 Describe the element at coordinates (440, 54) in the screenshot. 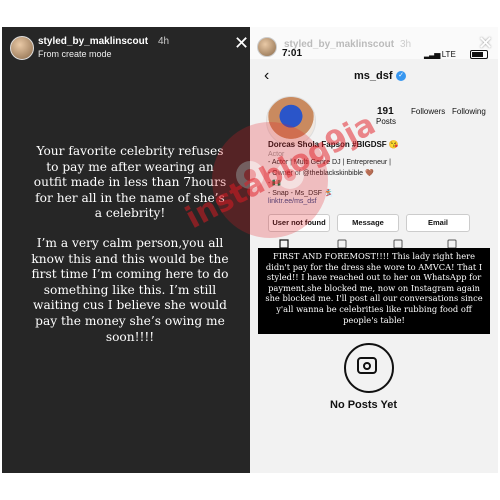

I see `signal-icon: ▂▃▅ LTE` at that location.